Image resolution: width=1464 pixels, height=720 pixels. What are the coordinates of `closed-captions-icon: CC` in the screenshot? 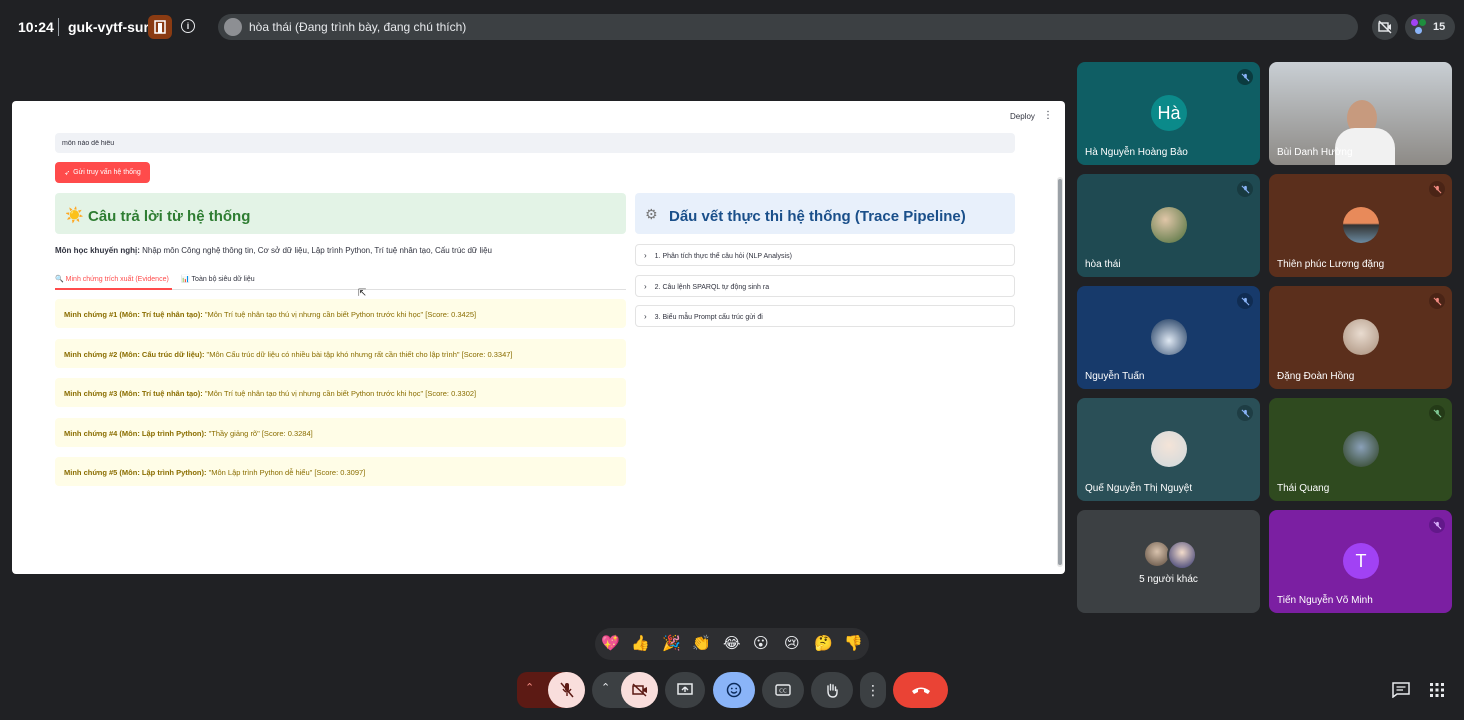 It's located at (783, 690).